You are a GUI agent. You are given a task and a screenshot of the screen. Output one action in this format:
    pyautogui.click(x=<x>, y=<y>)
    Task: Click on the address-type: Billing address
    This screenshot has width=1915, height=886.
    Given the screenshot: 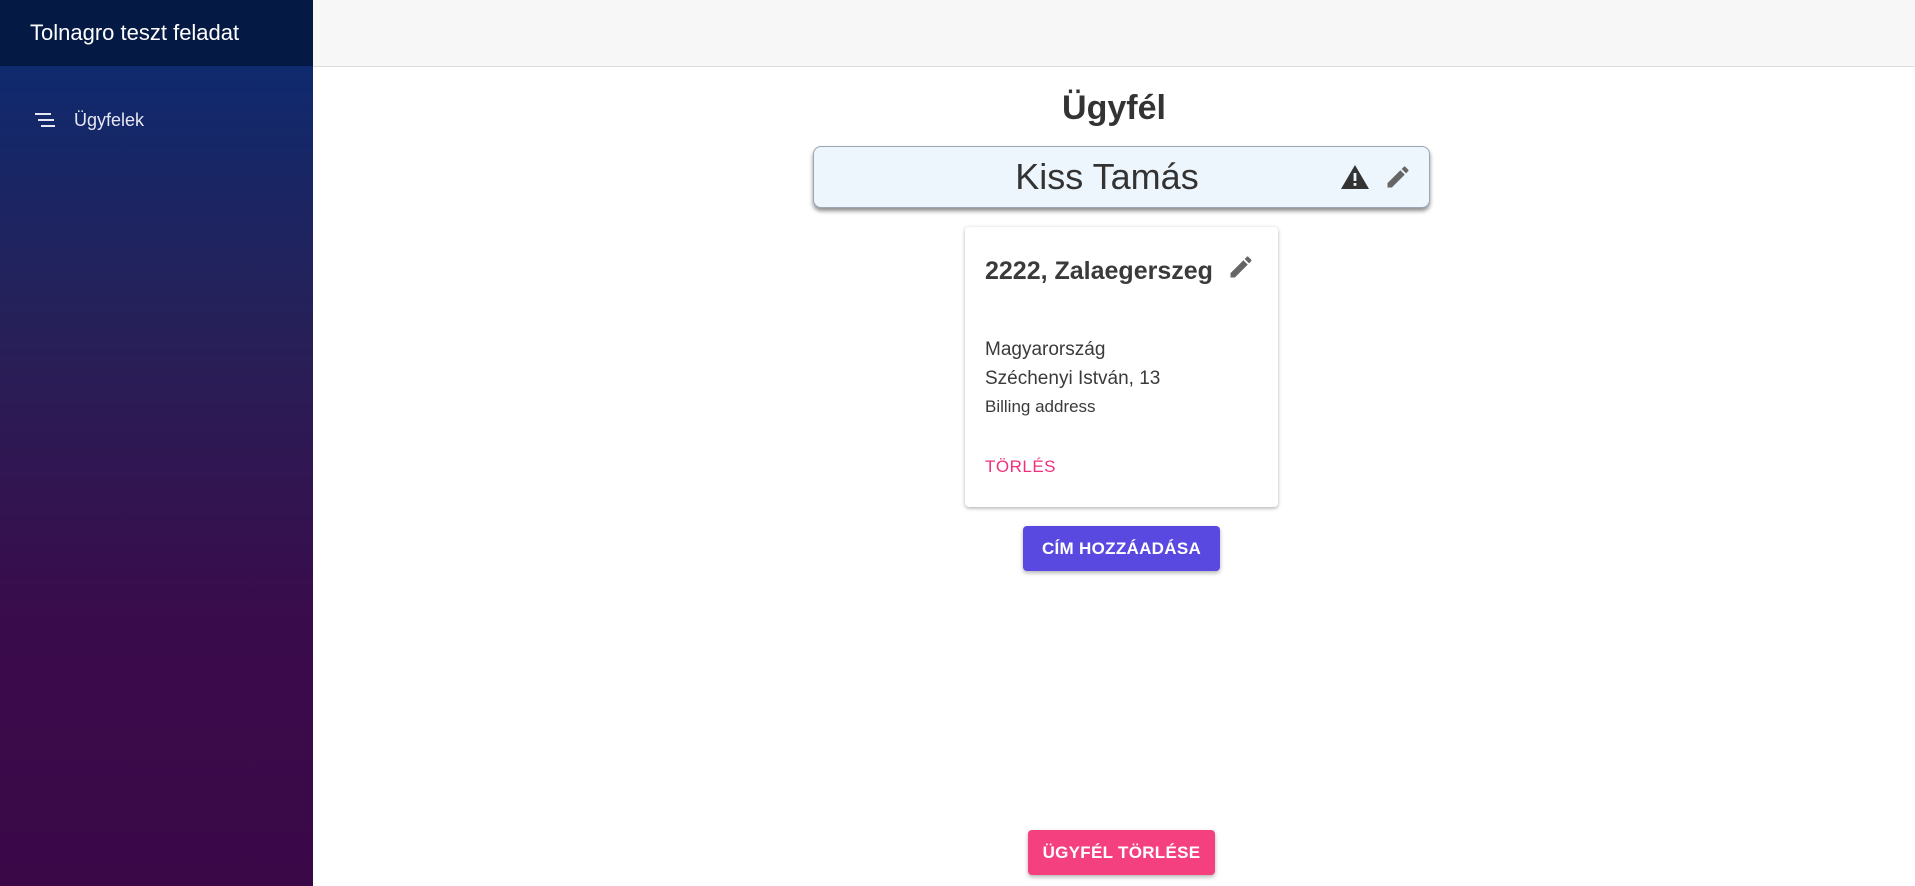 What is the action you would take?
    pyautogui.click(x=1040, y=406)
    